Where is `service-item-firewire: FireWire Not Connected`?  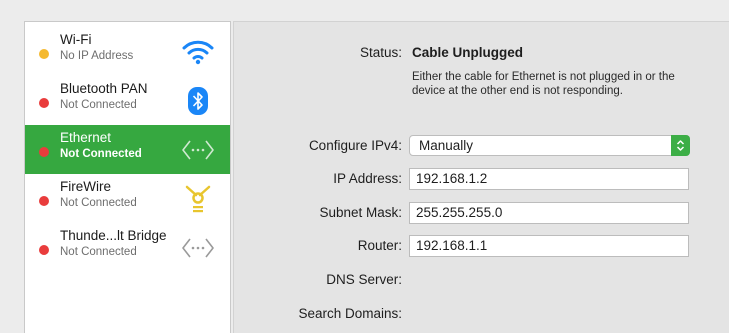
service-item-firewire: FireWire Not Connected is located at coordinates (127, 198).